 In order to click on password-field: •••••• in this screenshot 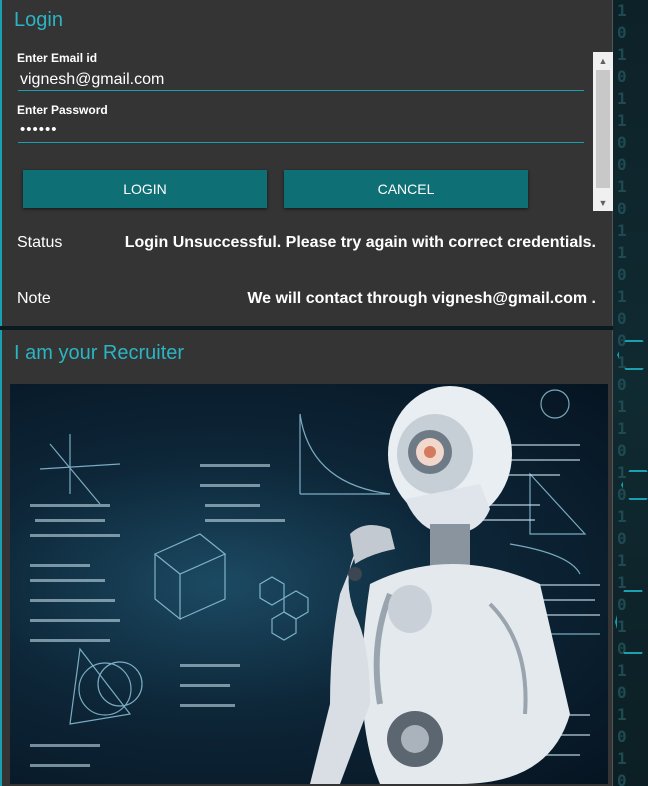, I will do `click(301, 132)`.